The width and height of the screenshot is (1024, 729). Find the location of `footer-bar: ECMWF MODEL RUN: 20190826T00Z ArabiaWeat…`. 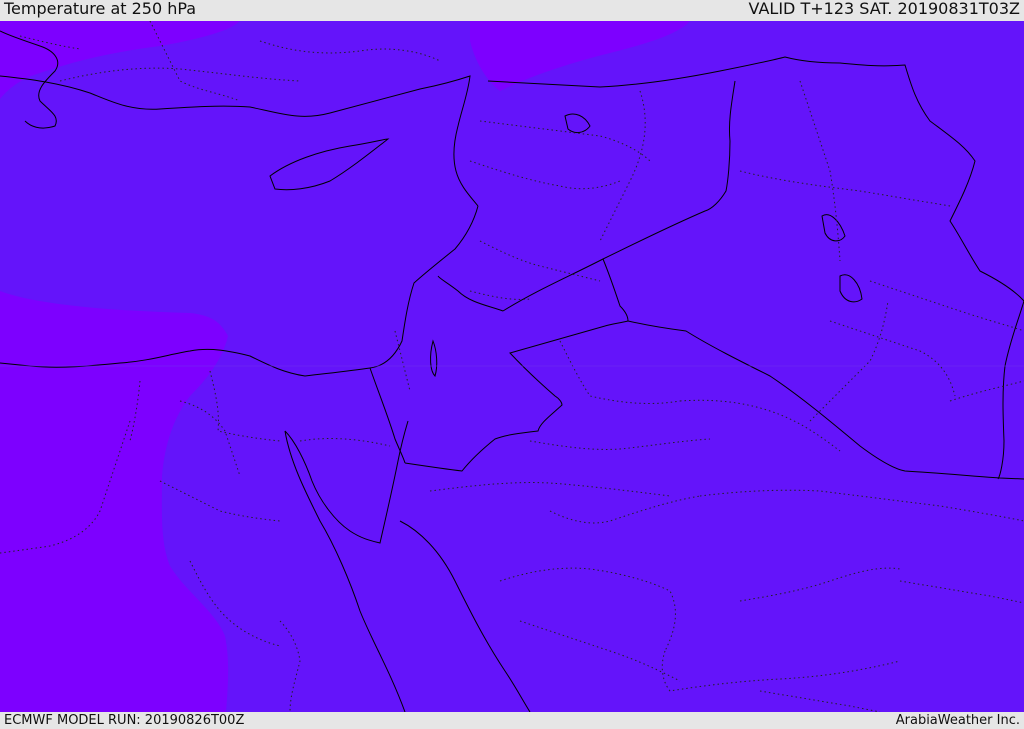

footer-bar: ECMWF MODEL RUN: 20190826T00Z ArabiaWeat… is located at coordinates (512, 720).